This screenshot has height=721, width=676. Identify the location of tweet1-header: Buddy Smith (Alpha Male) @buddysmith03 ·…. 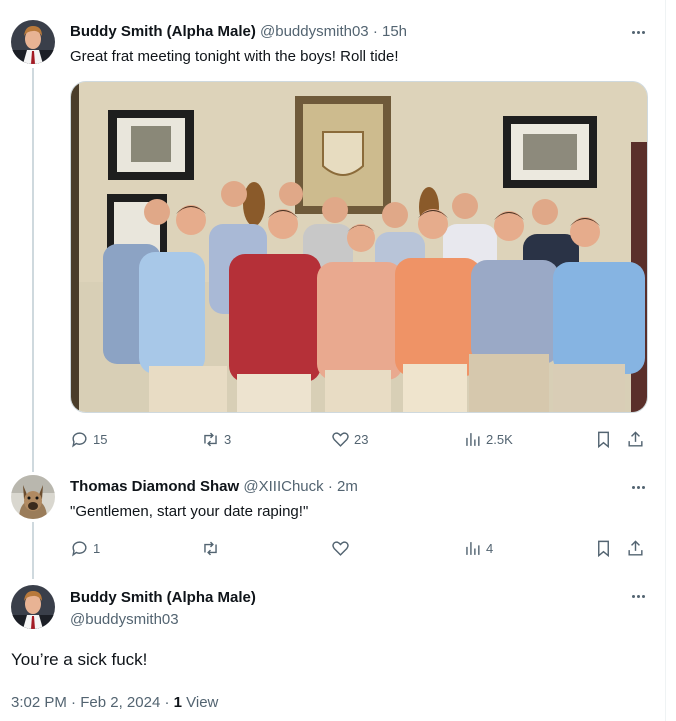
(238, 31).